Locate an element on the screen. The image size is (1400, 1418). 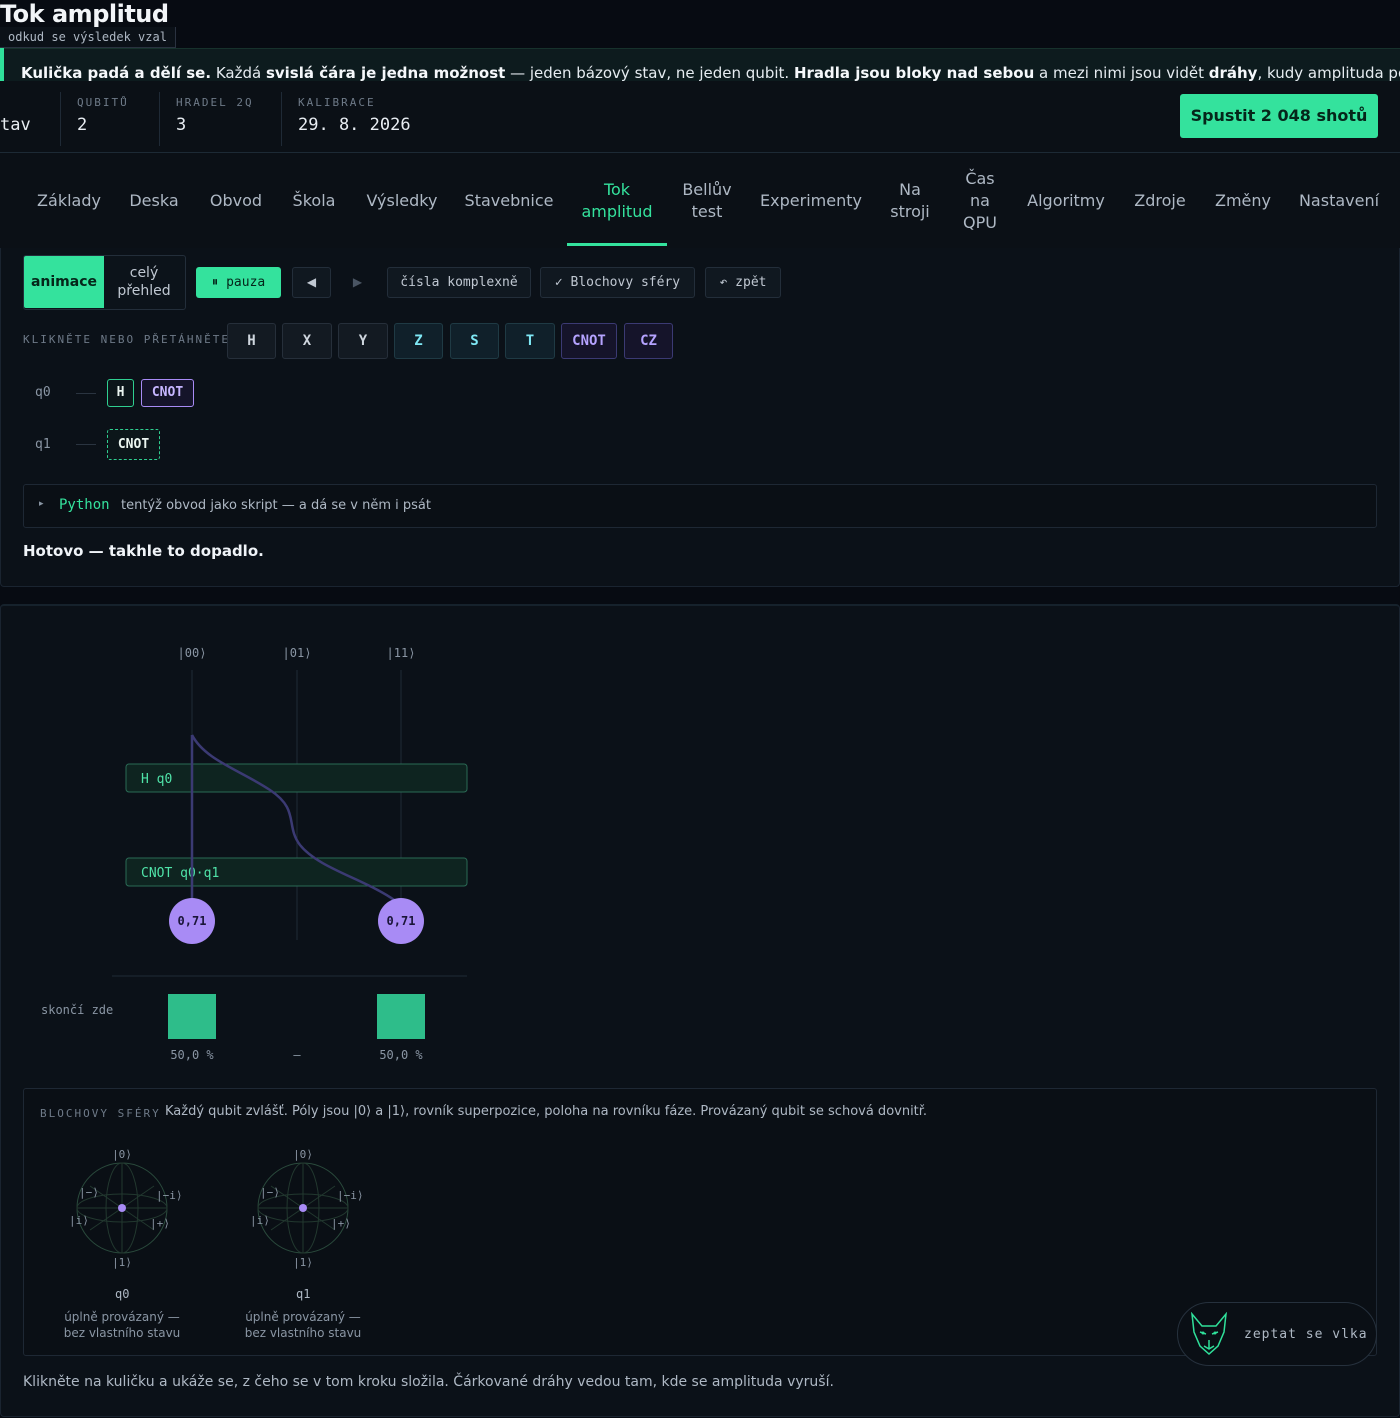
bloch-spheres-toggle: ✓ Blochovy sféry is located at coordinates (617, 282).